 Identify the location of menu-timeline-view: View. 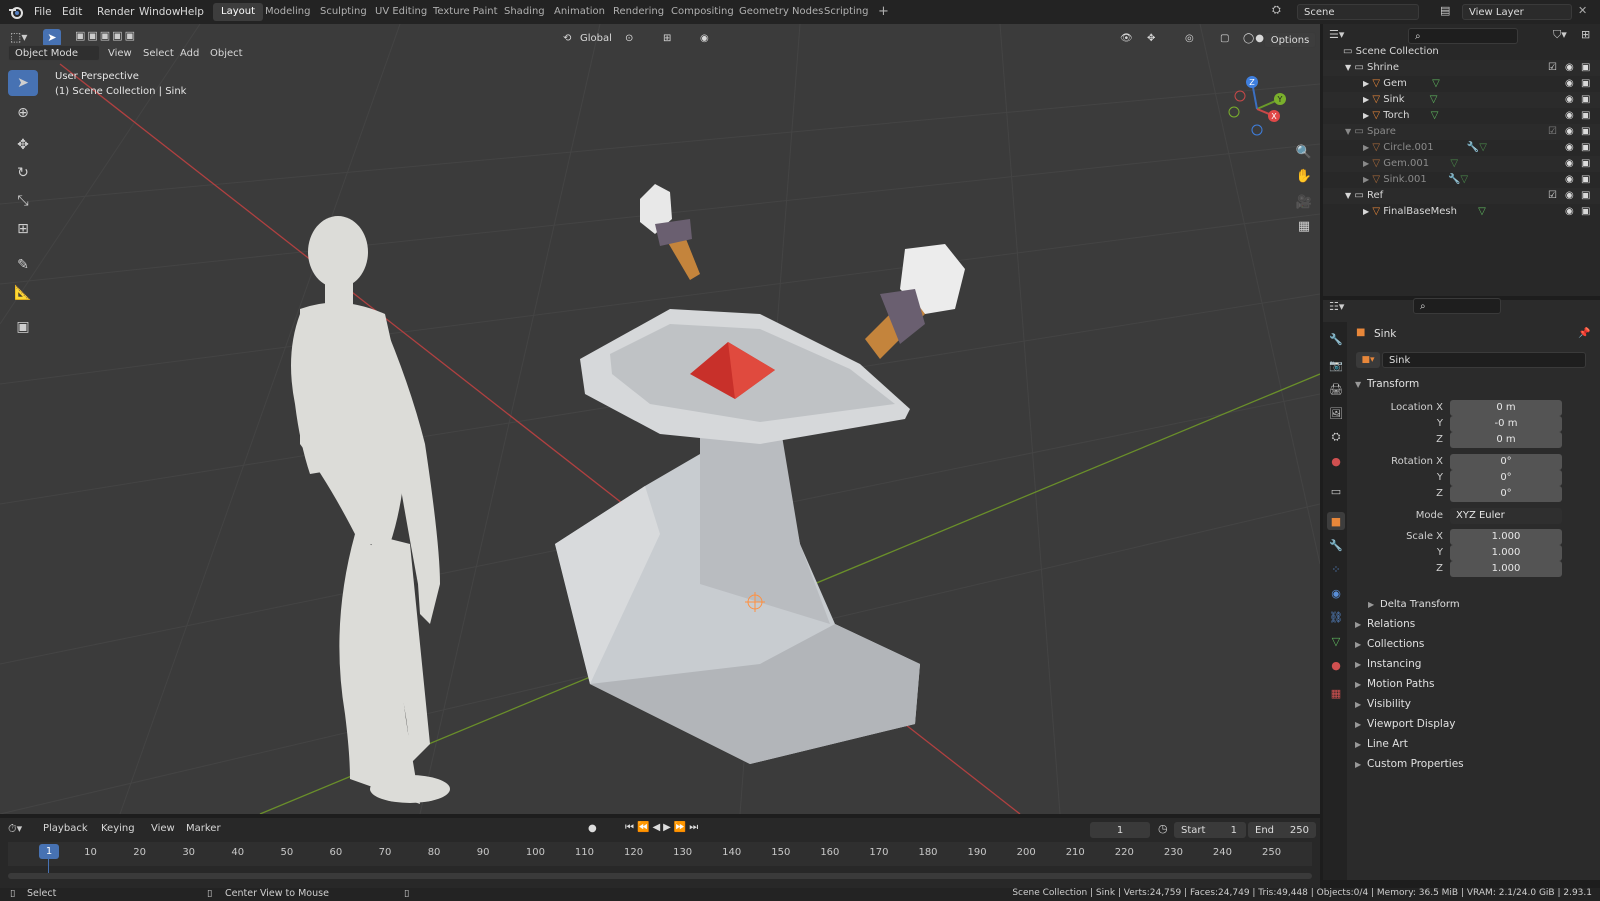
(163, 829).